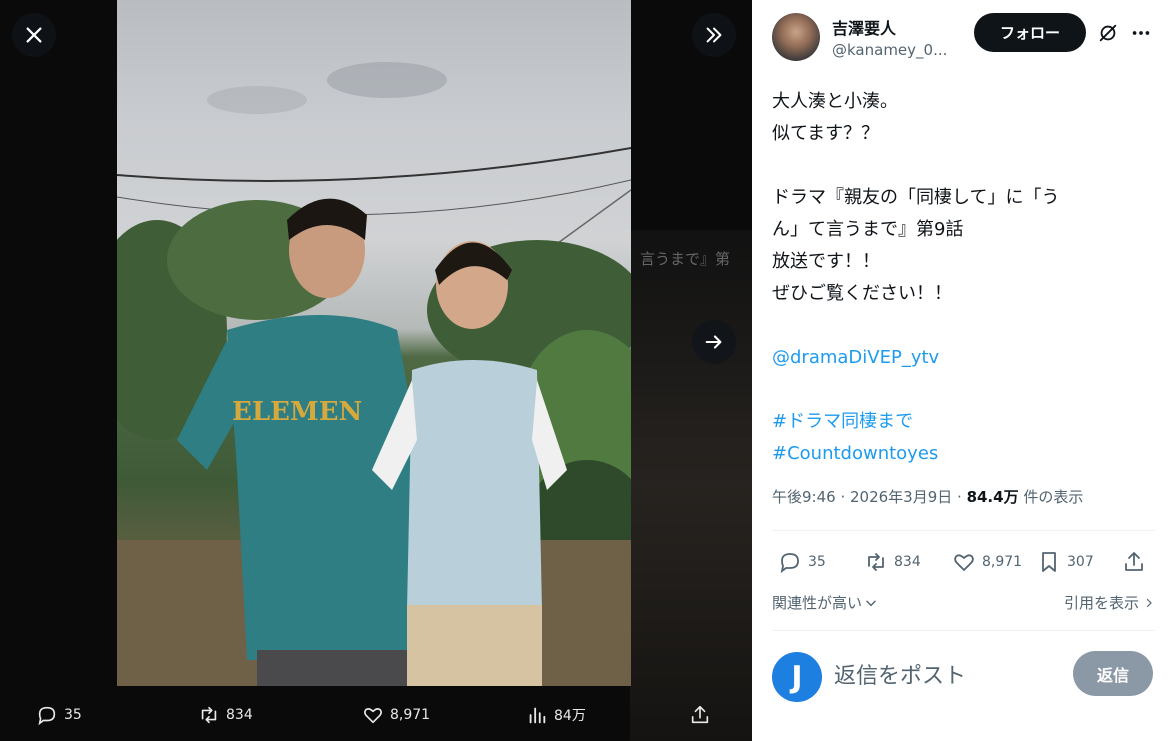  I want to click on chevron-right-icon, so click(1149, 602).